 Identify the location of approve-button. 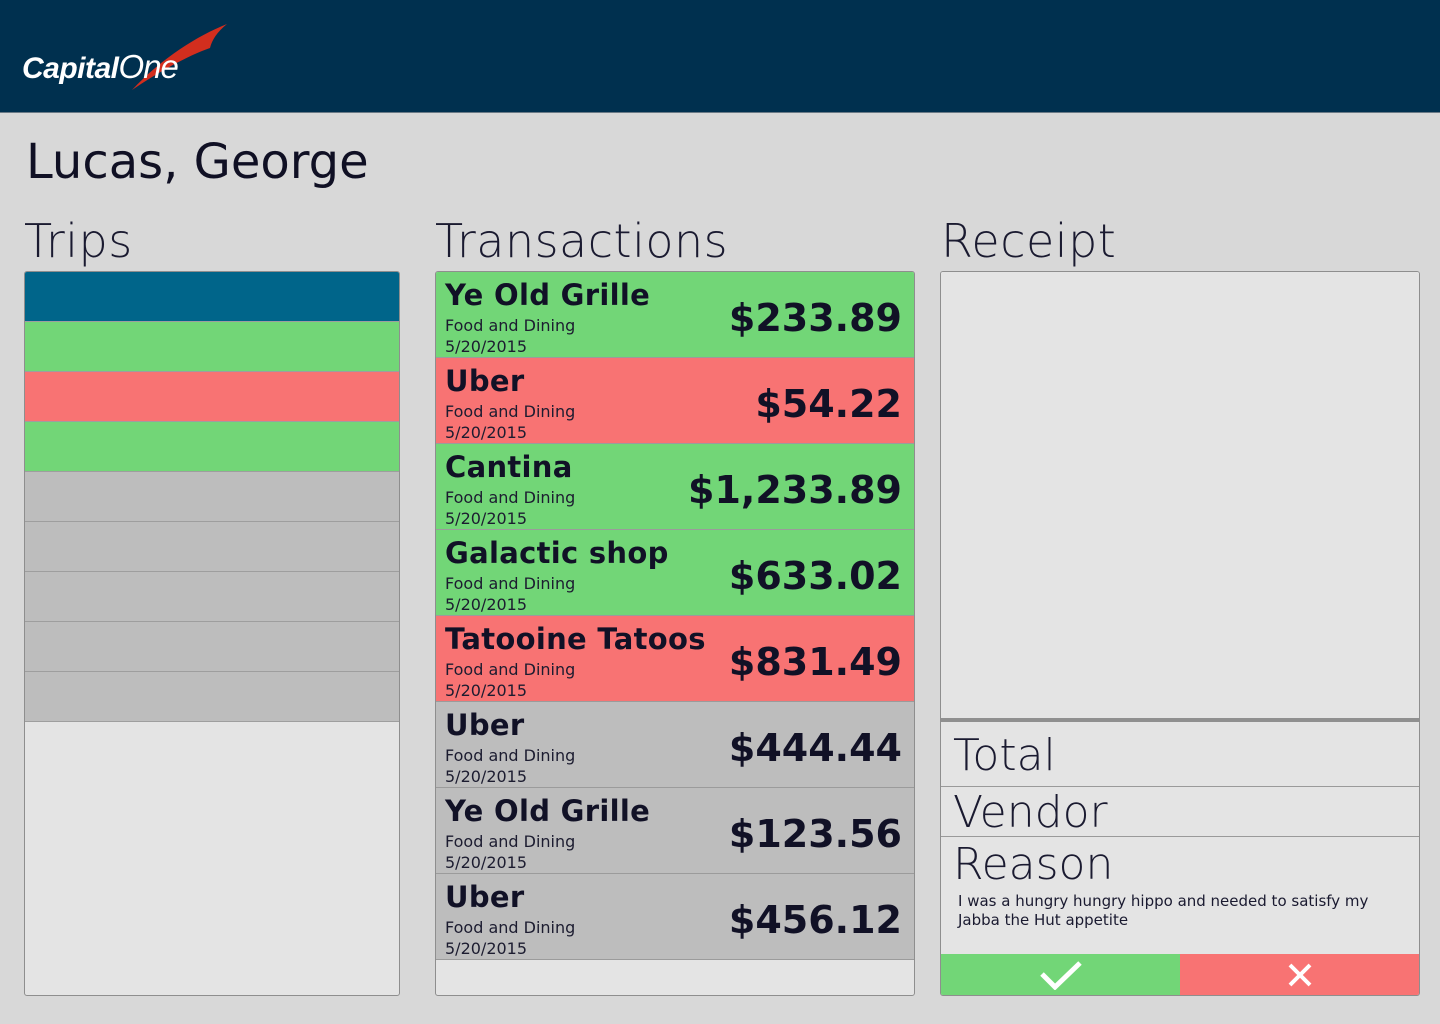
(1060, 974).